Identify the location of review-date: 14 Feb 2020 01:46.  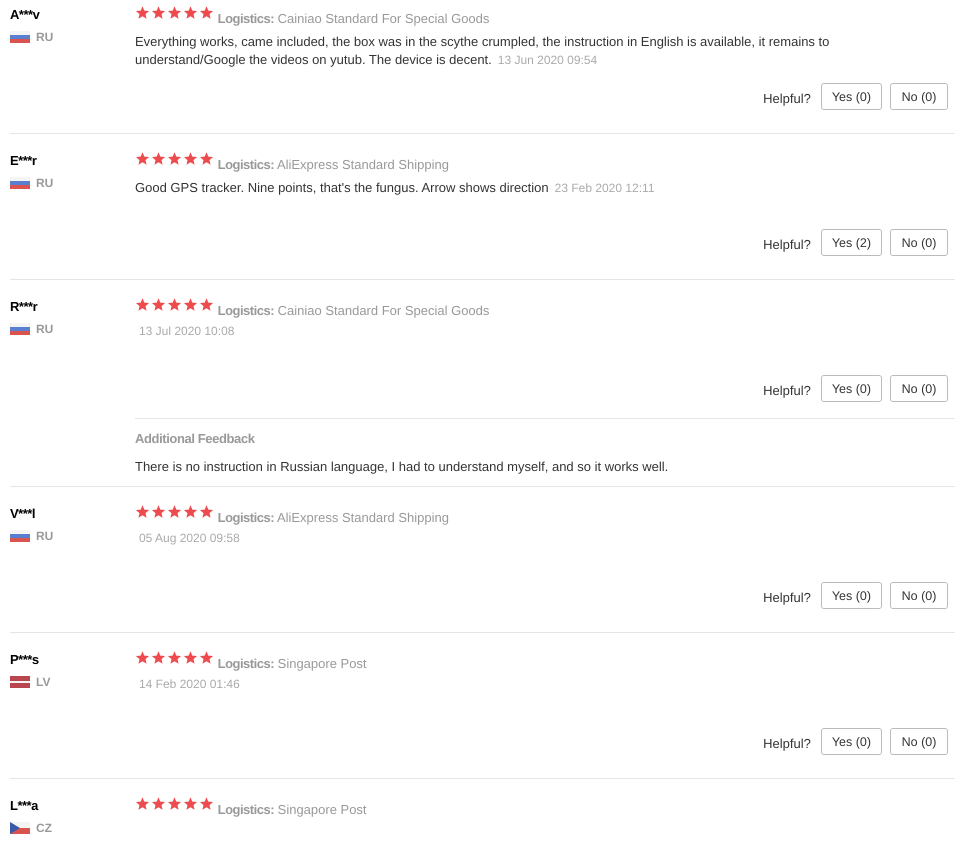
(189, 684).